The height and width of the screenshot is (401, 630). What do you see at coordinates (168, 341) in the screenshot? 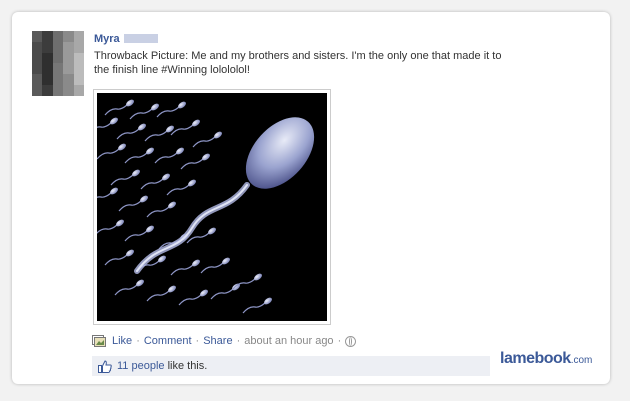
I see `comment-link: Comment` at bounding box center [168, 341].